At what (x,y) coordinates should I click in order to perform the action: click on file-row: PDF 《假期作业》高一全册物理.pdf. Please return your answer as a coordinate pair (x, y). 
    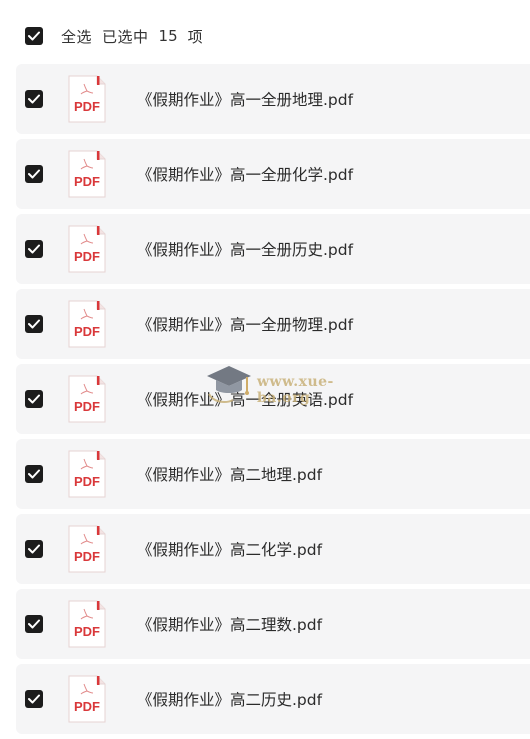
    Looking at the image, I should click on (273, 324).